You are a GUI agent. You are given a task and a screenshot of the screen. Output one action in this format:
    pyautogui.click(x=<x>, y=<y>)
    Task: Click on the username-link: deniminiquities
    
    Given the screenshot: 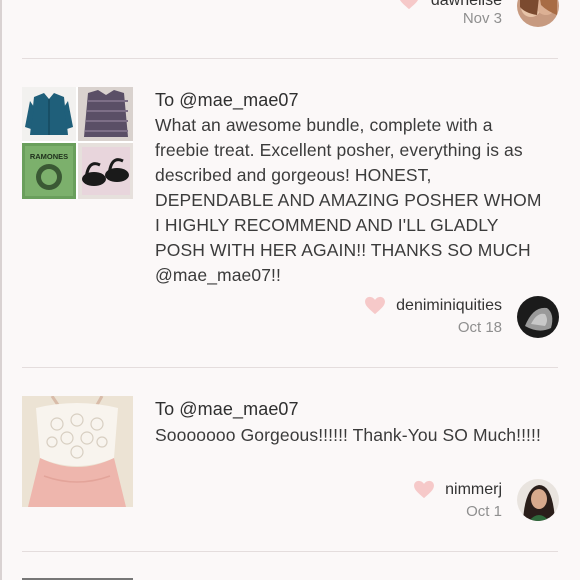 What is the action you would take?
    pyautogui.click(x=449, y=305)
    